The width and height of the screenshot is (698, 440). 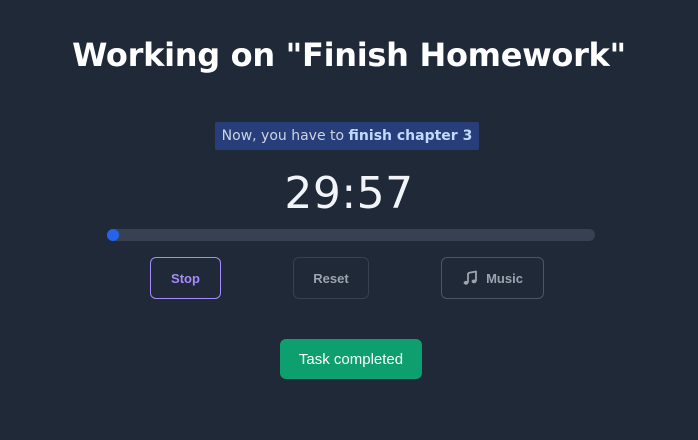 I want to click on current-task-banner: Now, you have to finish chapter 3, so click(x=347, y=136).